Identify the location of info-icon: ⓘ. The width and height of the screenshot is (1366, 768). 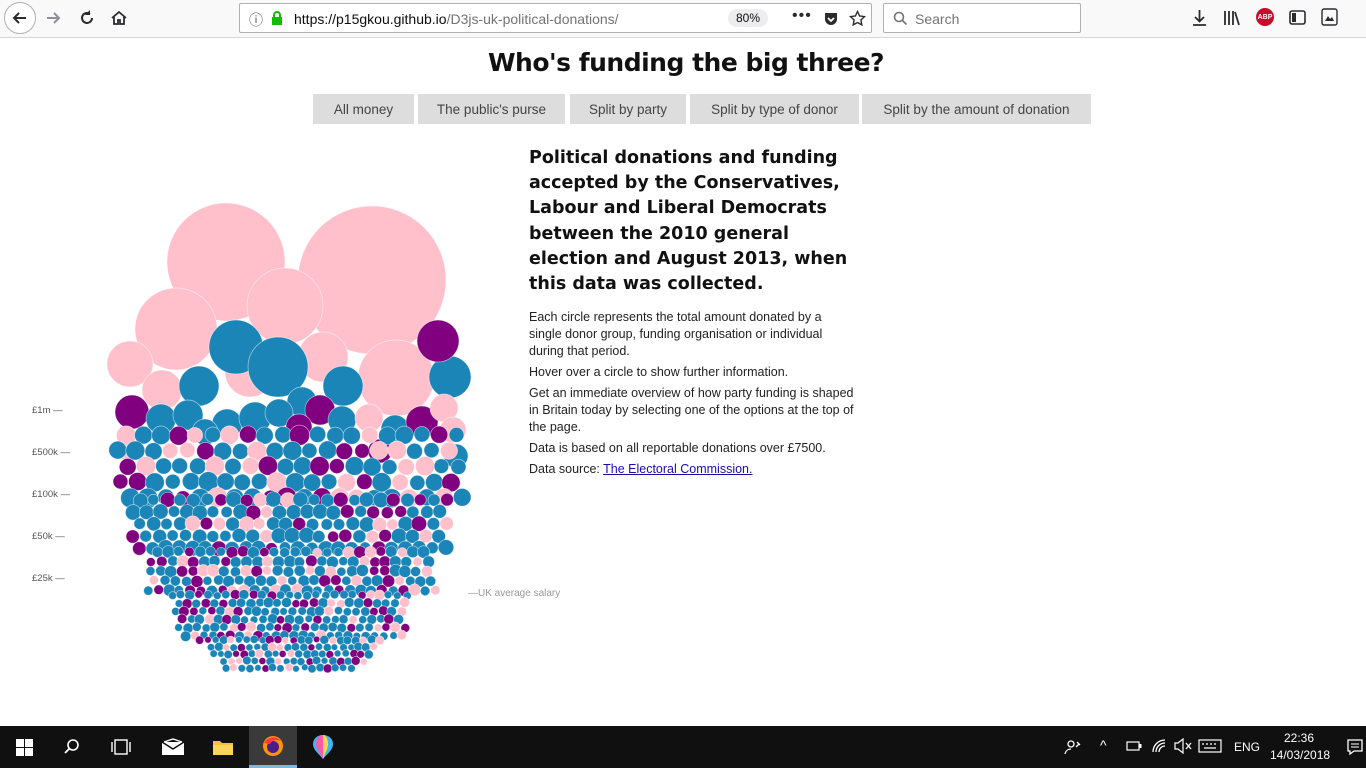
(256, 20).